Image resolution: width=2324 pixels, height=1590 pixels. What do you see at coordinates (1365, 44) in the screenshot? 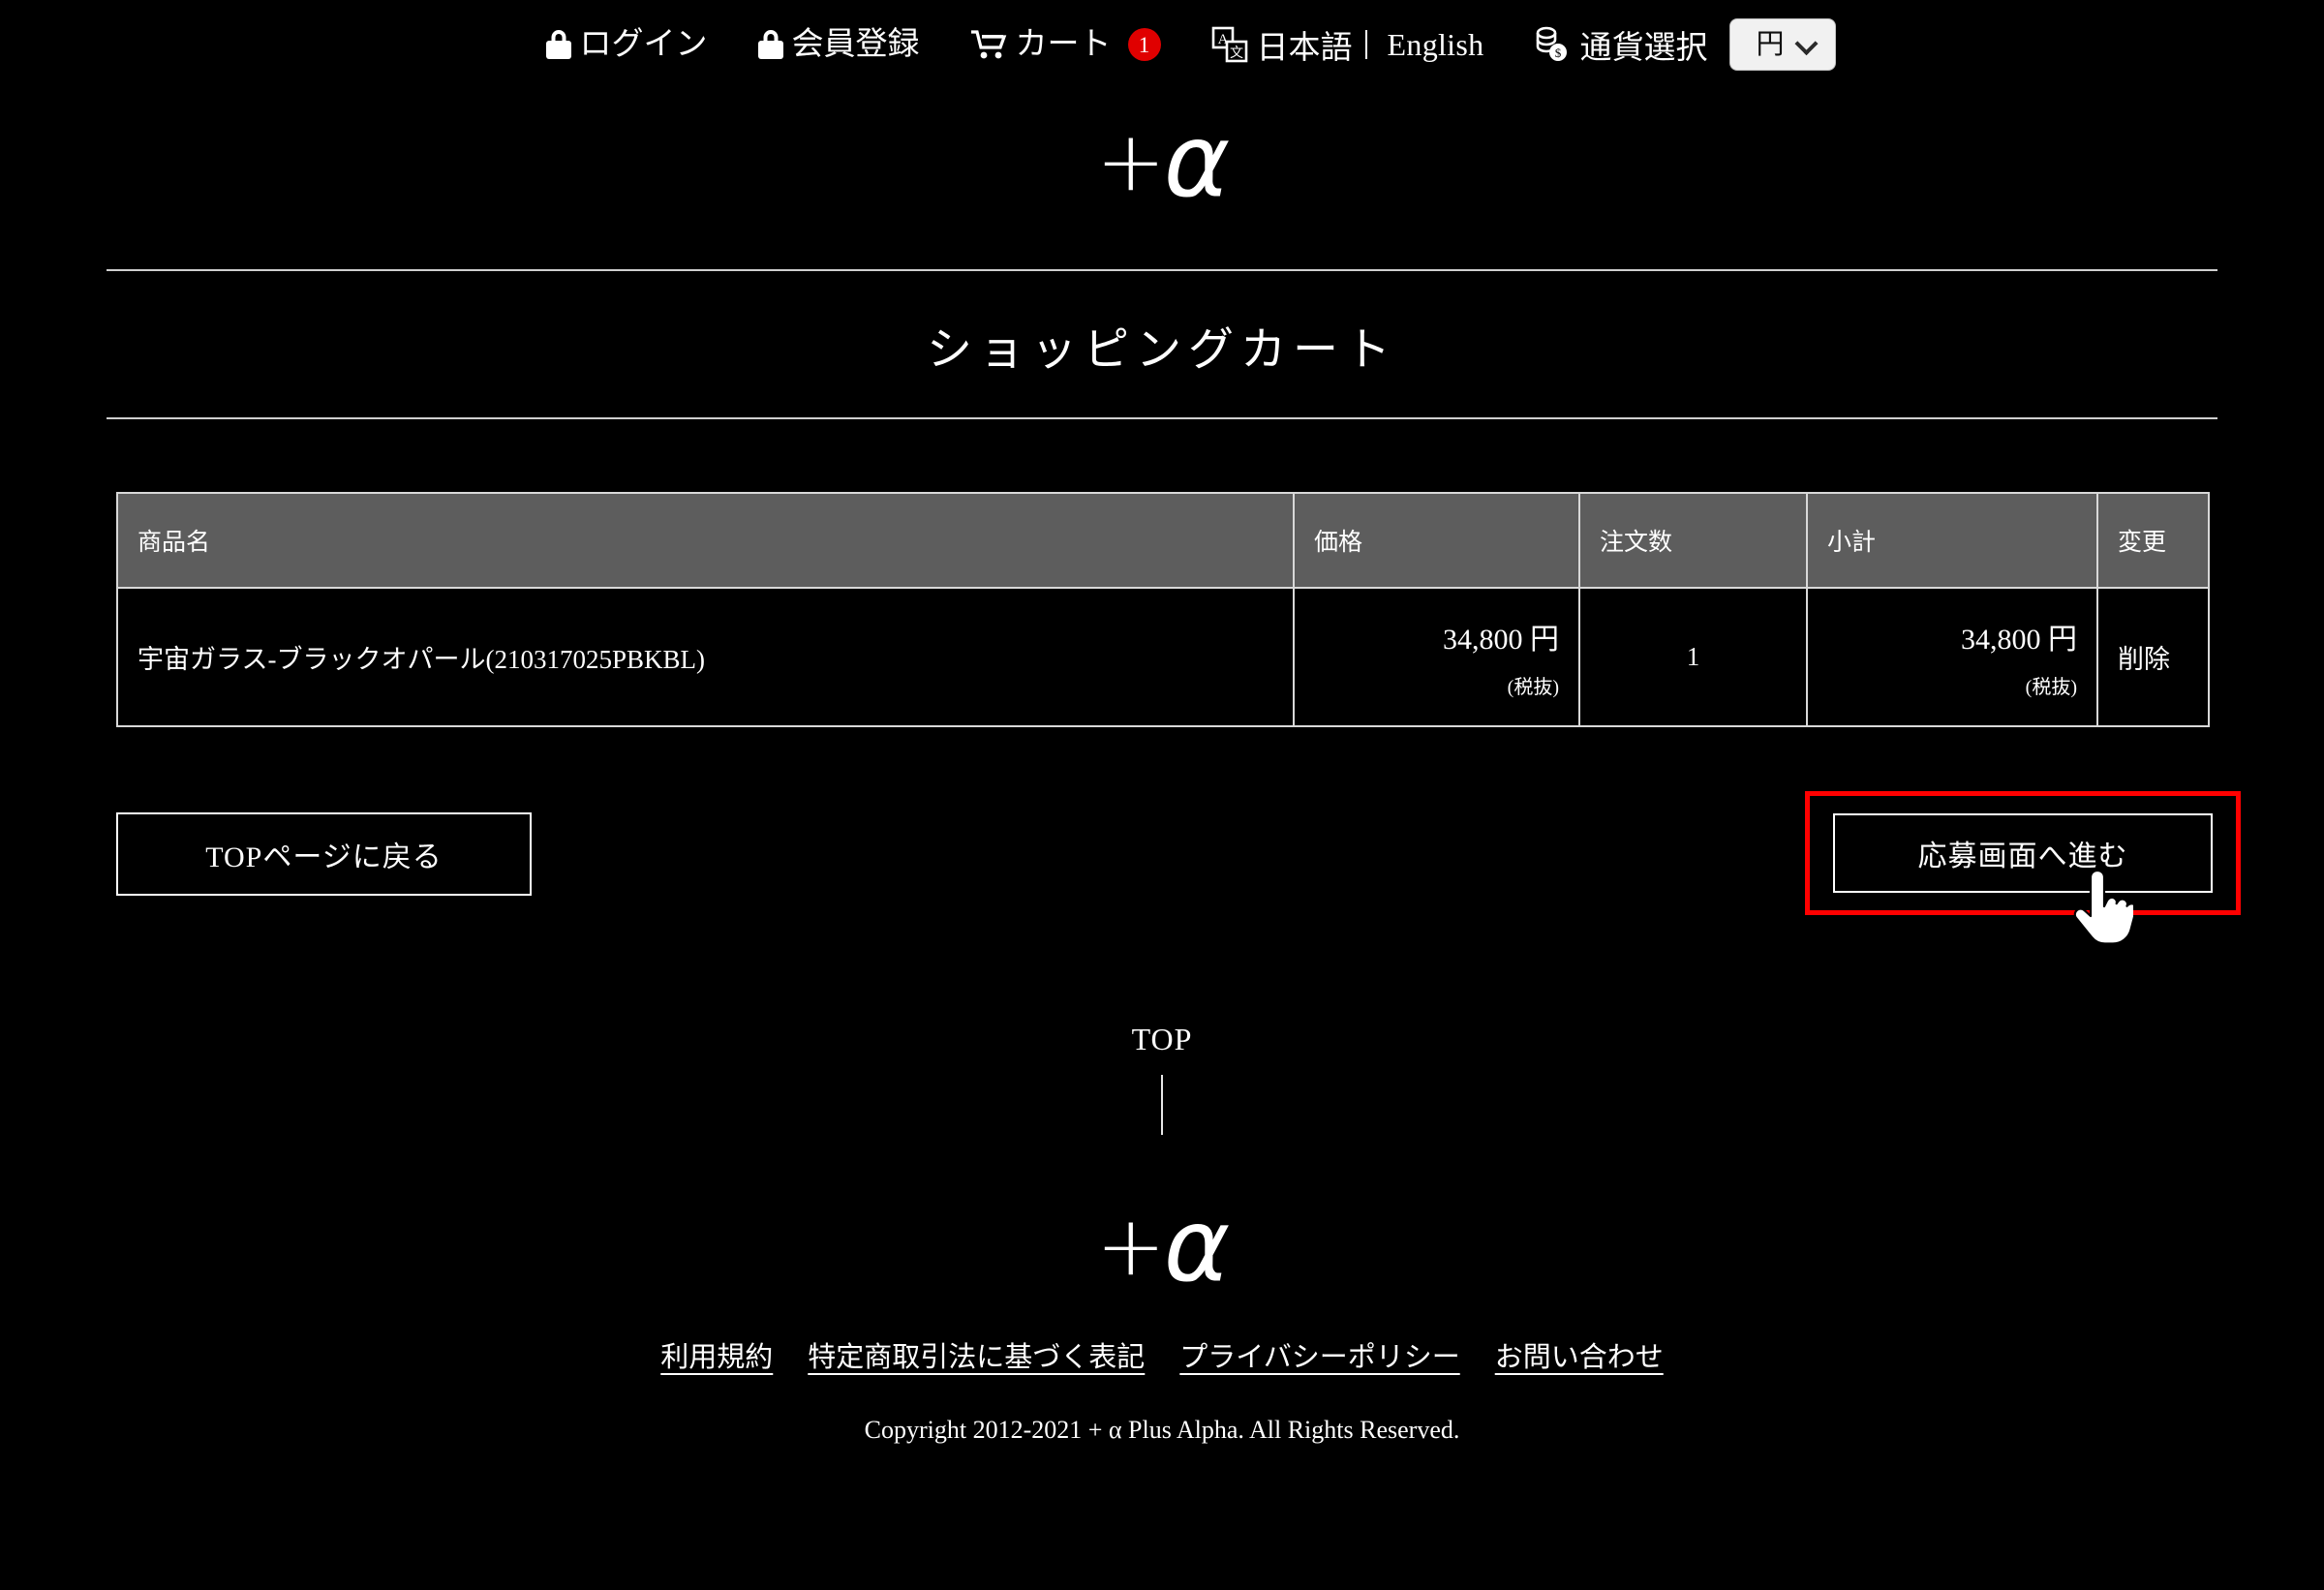
I see `language-separator` at bounding box center [1365, 44].